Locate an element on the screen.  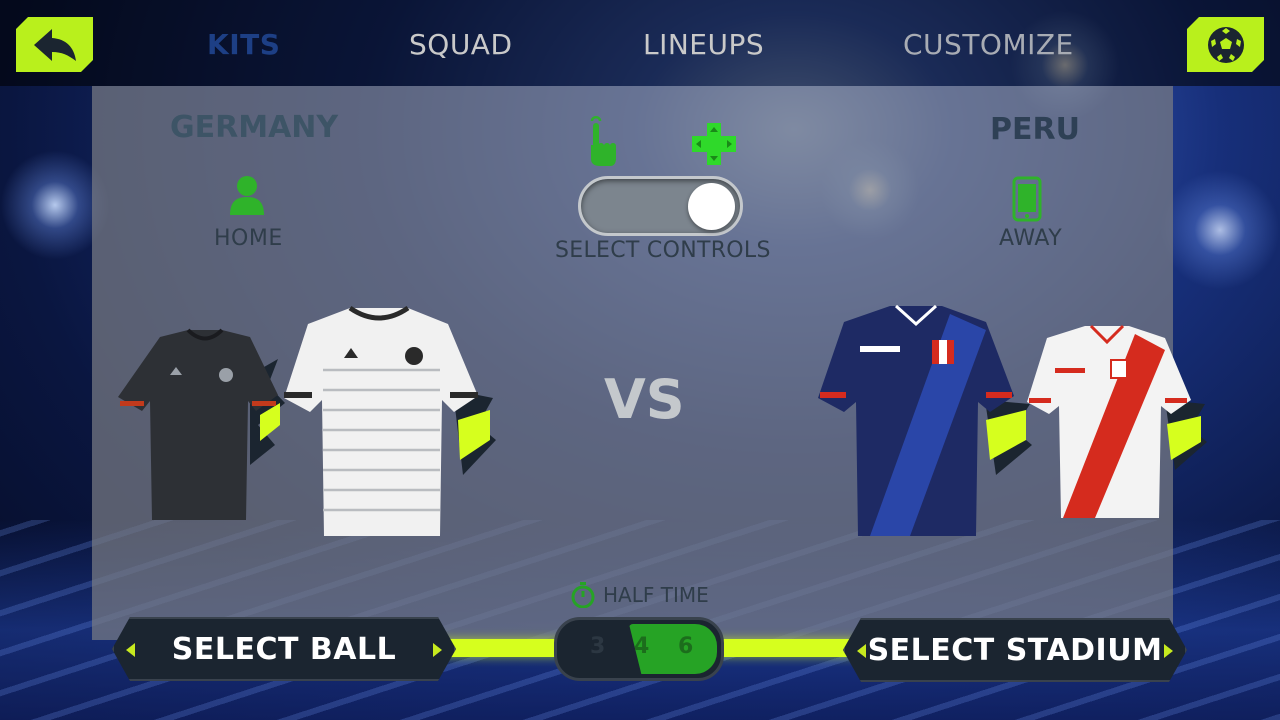
phone-icon is located at coordinates (1027, 199).